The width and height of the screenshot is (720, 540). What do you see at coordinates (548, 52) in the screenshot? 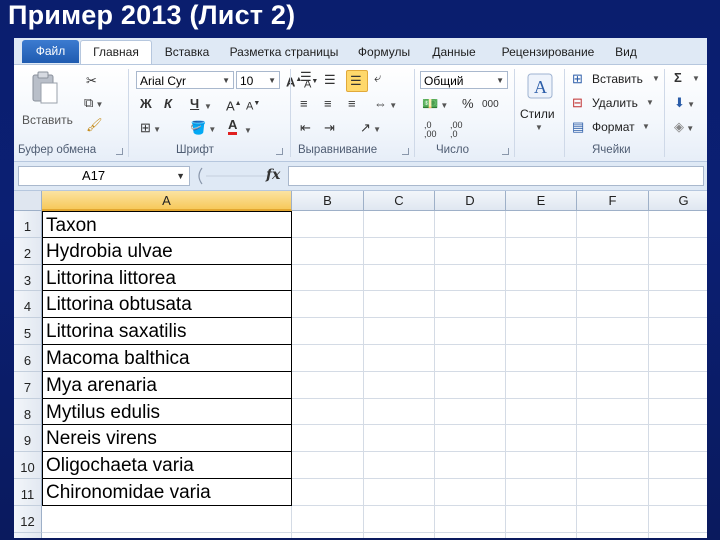
I see `tab-review: Рецензирование` at bounding box center [548, 52].